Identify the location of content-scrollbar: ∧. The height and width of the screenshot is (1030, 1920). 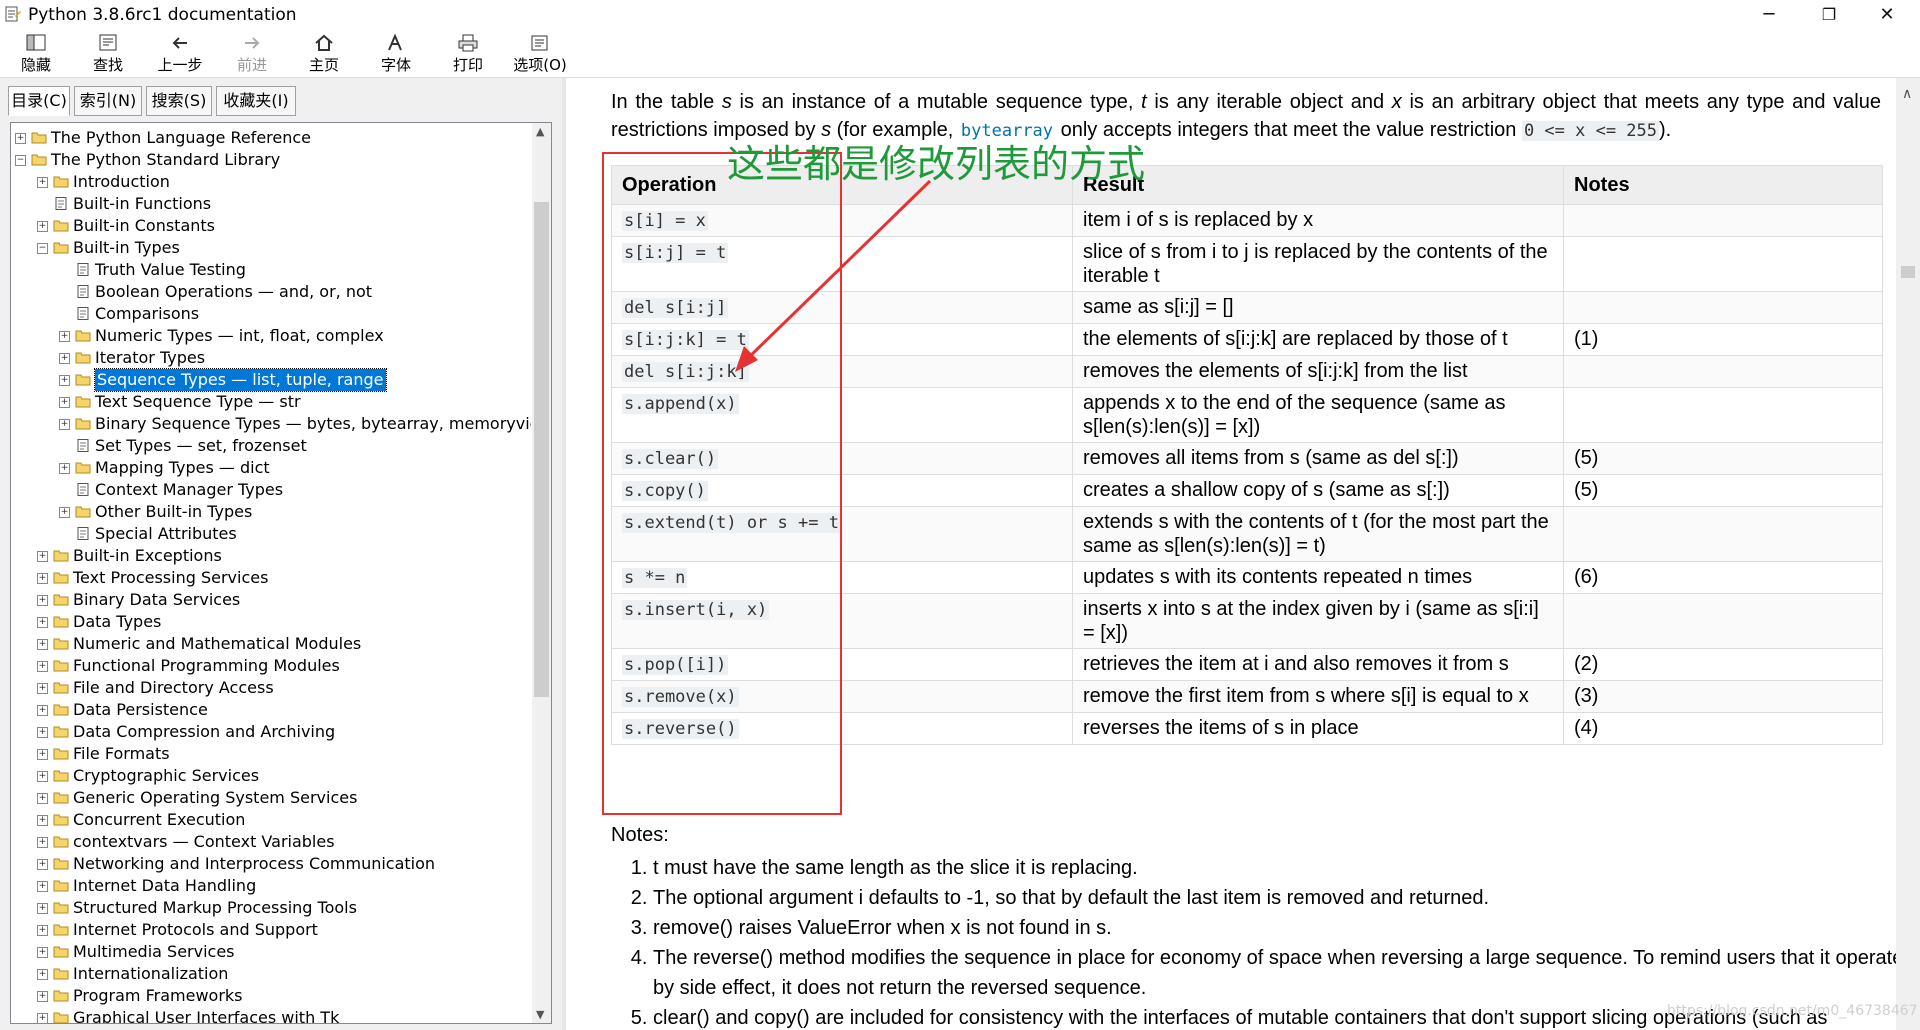
(1908, 554).